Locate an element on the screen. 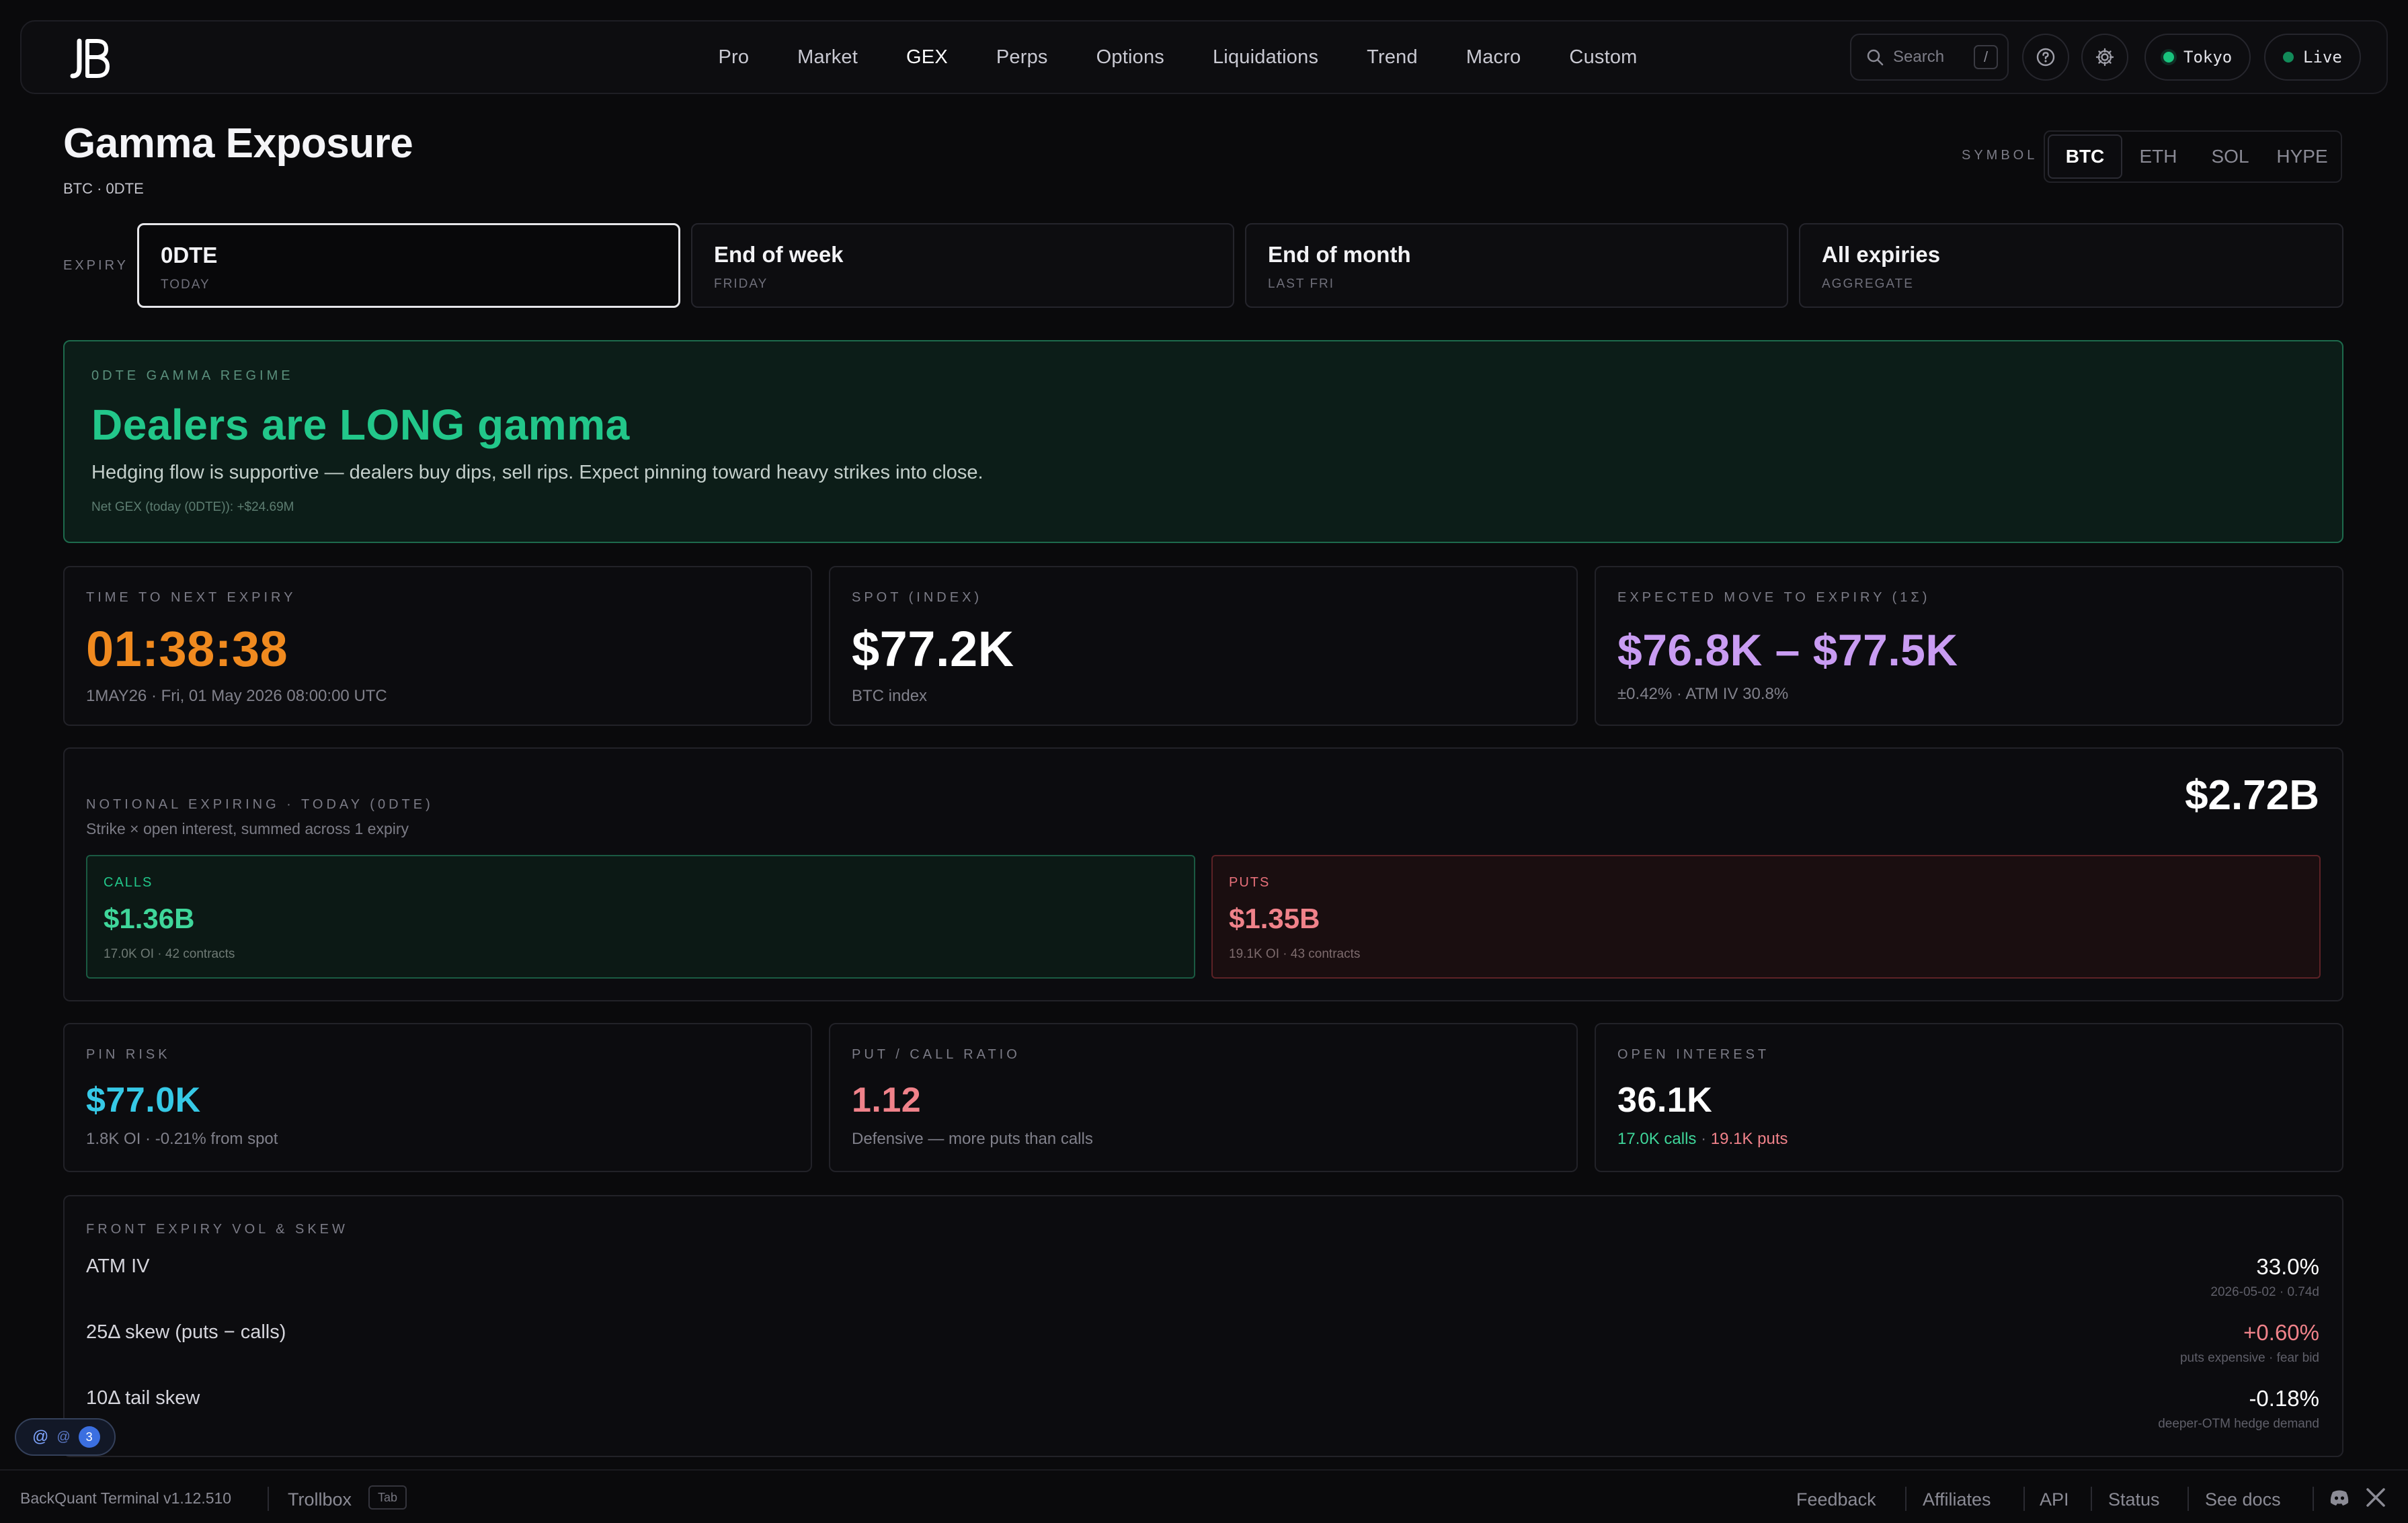 This screenshot has height=1523, width=2408. nav-liquidations: Liquidations is located at coordinates (1265, 57).